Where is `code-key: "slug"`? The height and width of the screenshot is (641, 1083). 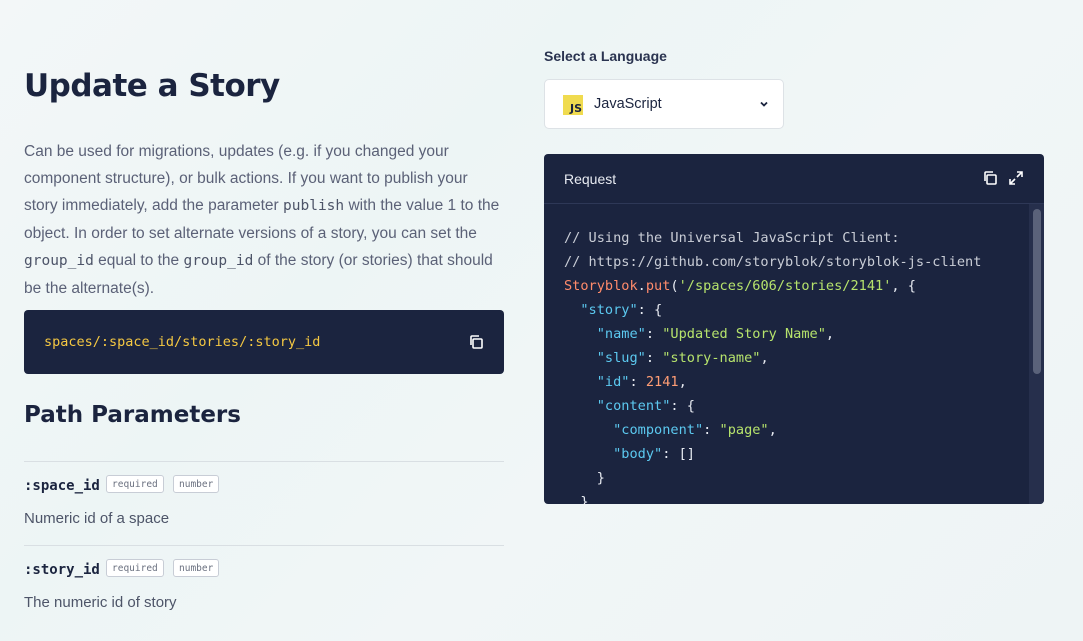
code-key: "slug" is located at coordinates (621, 358).